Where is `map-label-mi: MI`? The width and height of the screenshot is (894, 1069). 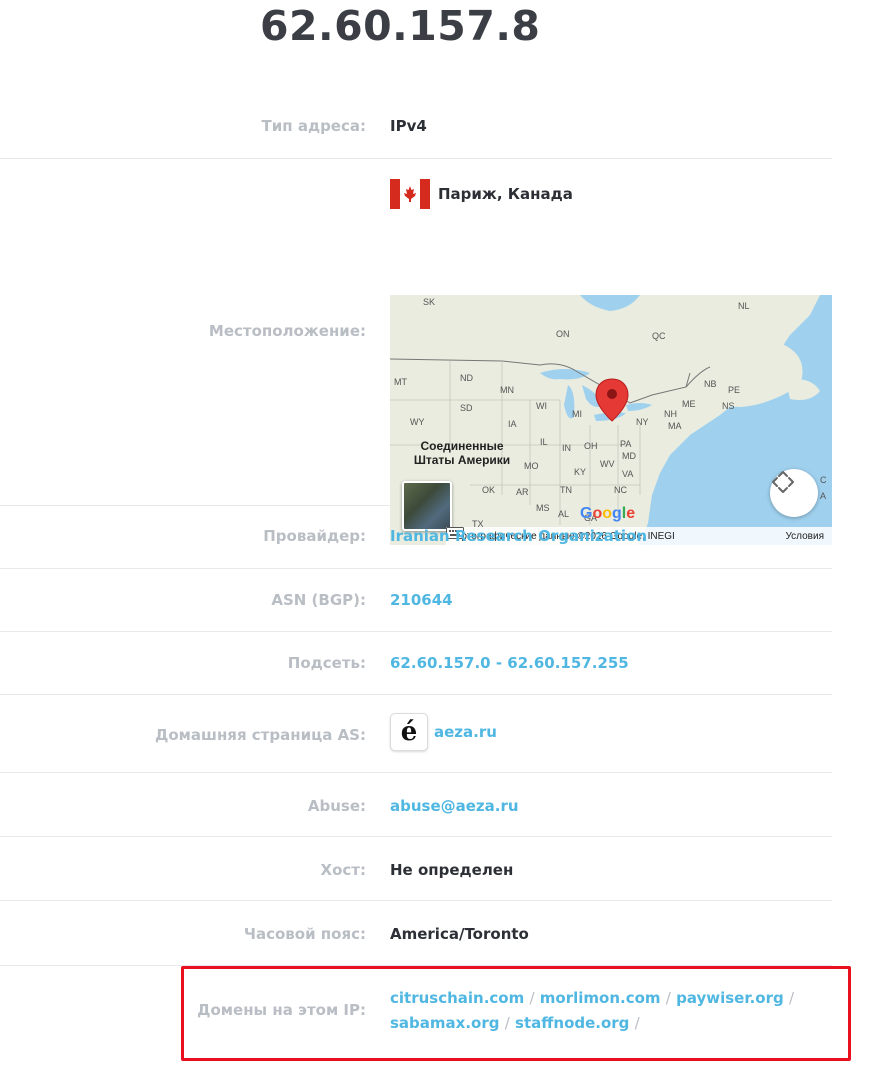 map-label-mi: MI is located at coordinates (577, 414).